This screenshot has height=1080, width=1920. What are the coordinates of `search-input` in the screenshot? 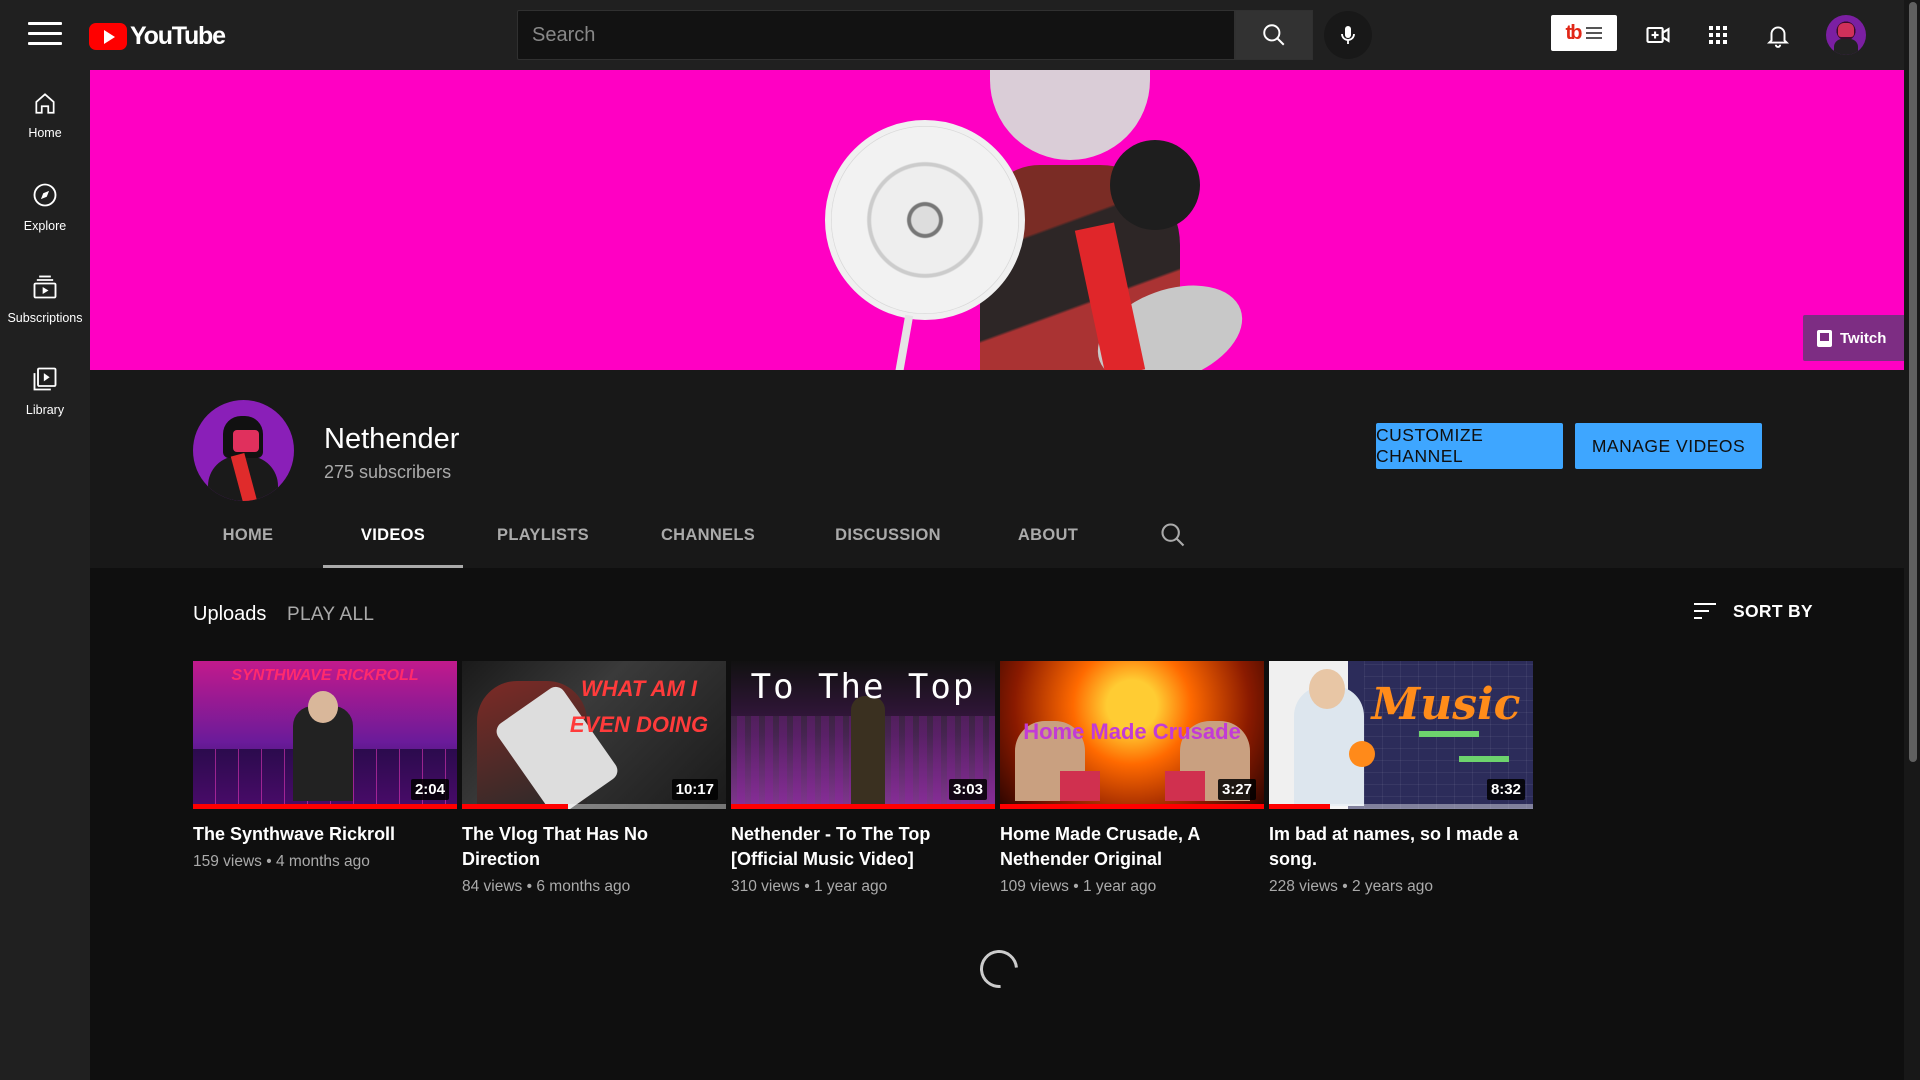 It's located at (876, 35).